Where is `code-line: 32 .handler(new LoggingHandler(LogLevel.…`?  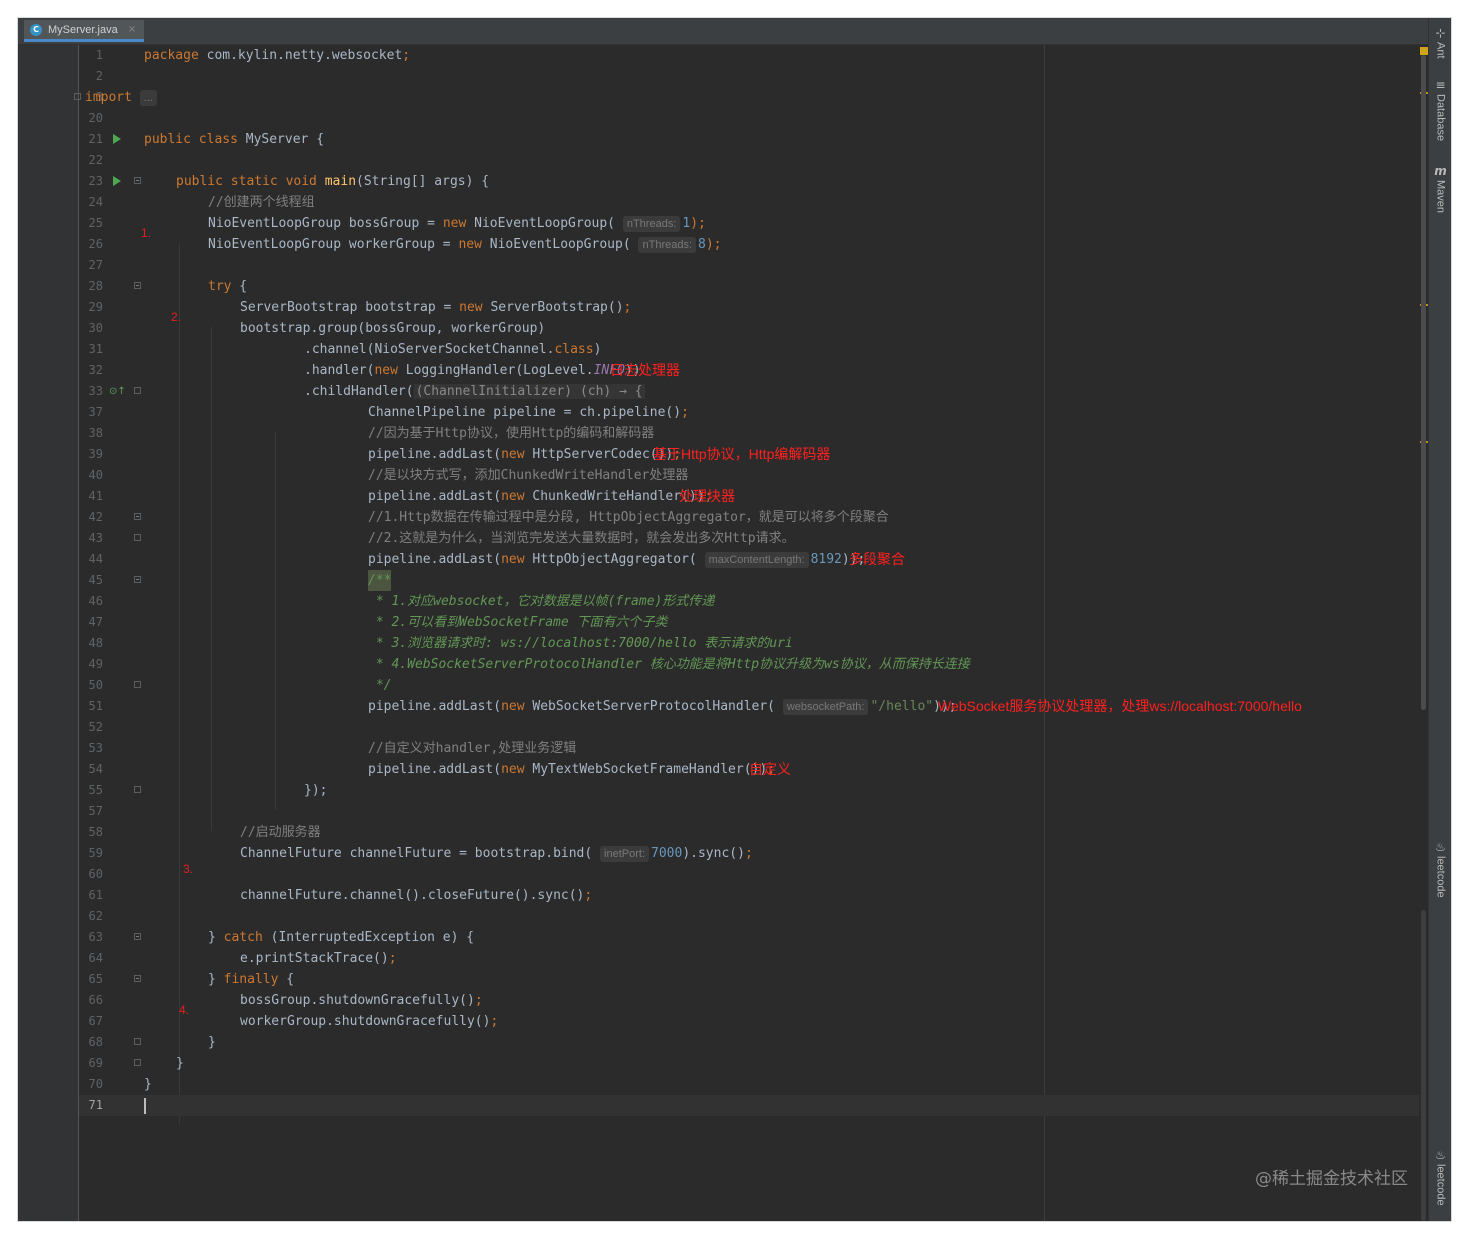
code-line: 32 .handler(new LoggingHandler(LogLevel.… is located at coordinates (765, 370).